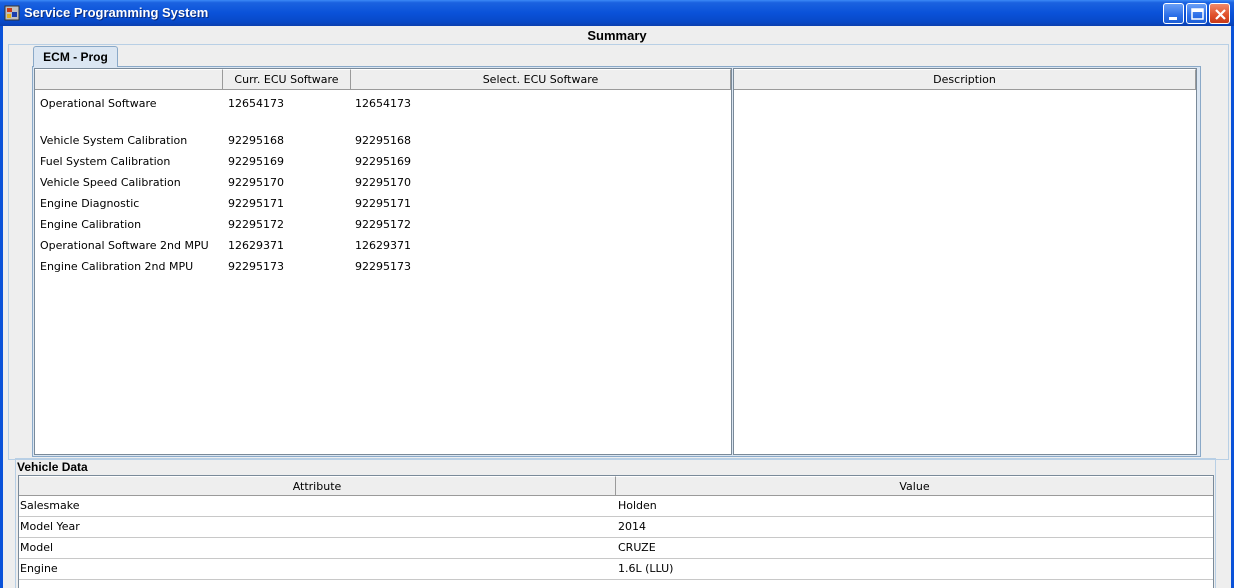  I want to click on attribute-cell: Model Year, so click(50, 526).